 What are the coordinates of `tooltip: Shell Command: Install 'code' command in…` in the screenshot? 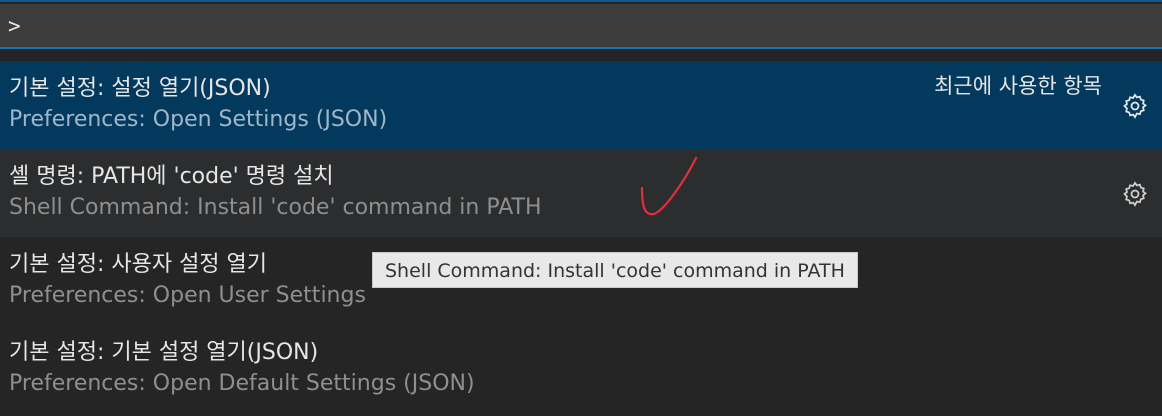 It's located at (615, 270).